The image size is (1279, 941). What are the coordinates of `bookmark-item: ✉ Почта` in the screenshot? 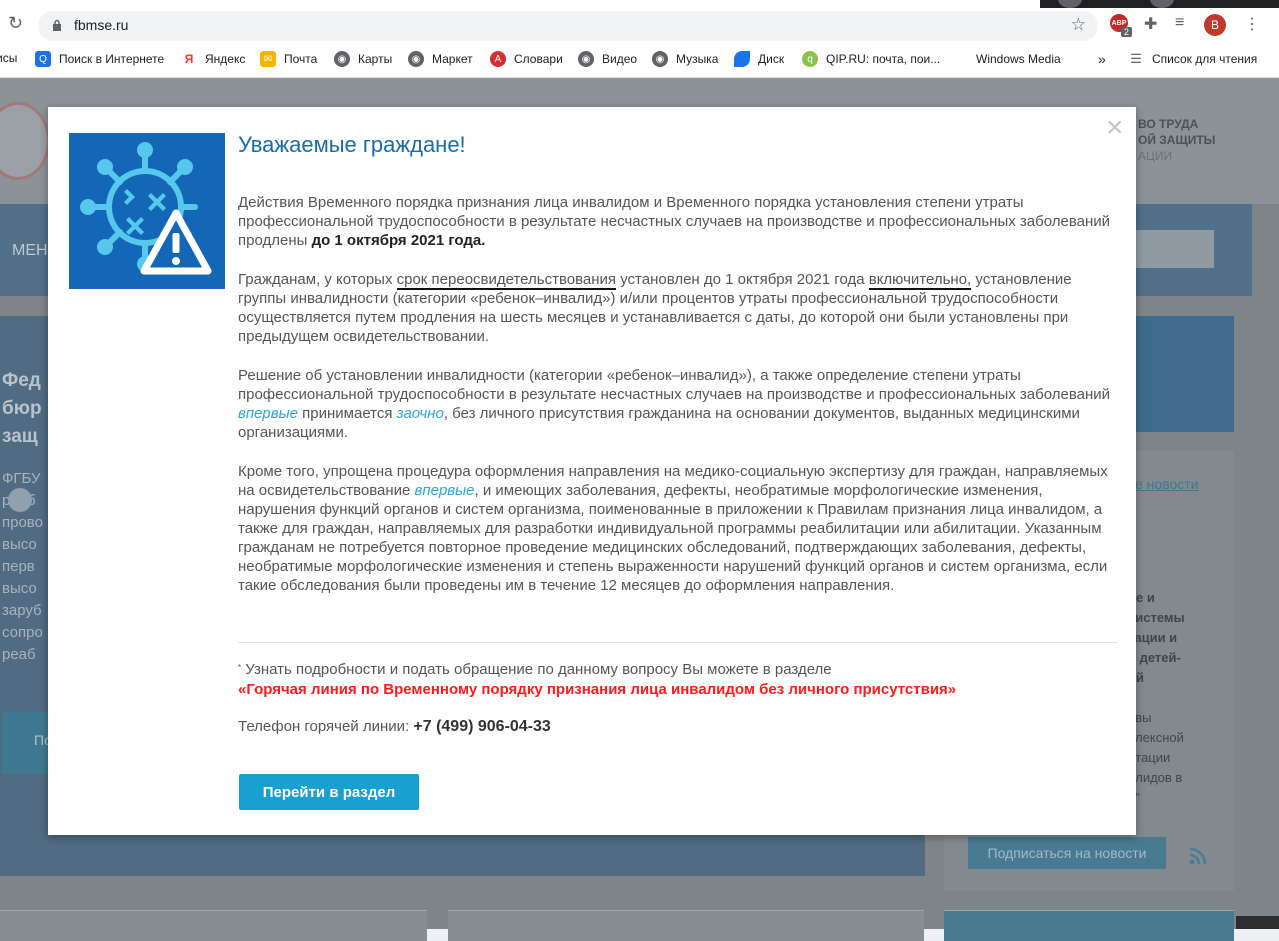 It's located at (288, 59).